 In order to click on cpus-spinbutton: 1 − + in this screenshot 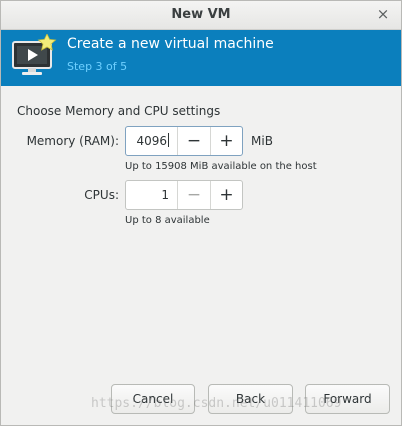, I will do `click(184, 195)`.